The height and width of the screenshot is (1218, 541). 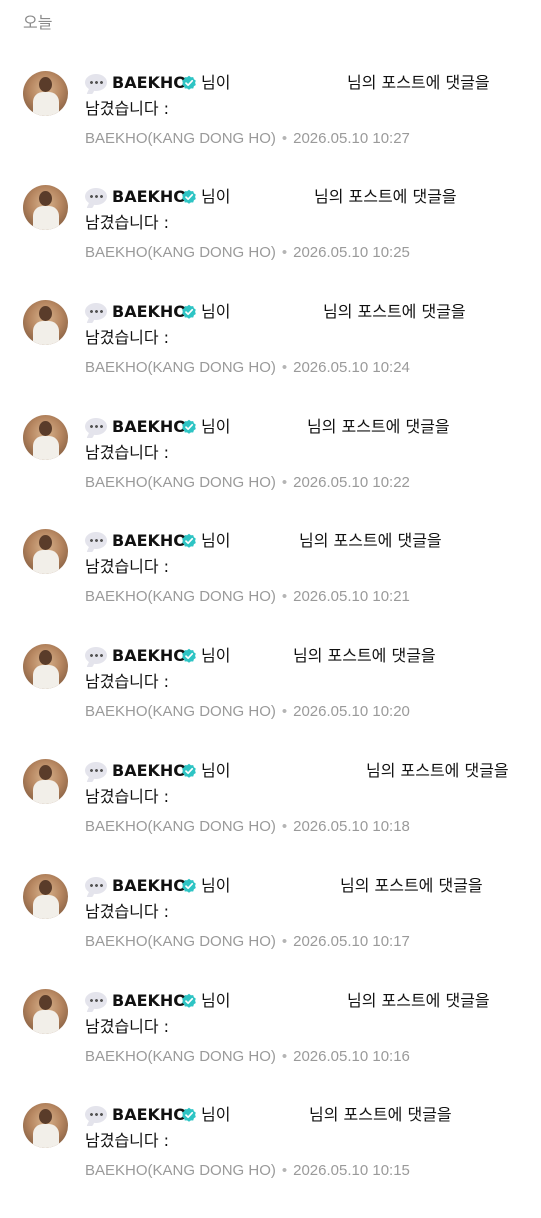 I want to click on meta-line: BAEKHO(KANG DONG HO) • 2026.05.10 10:16, so click(x=247, y=1057).